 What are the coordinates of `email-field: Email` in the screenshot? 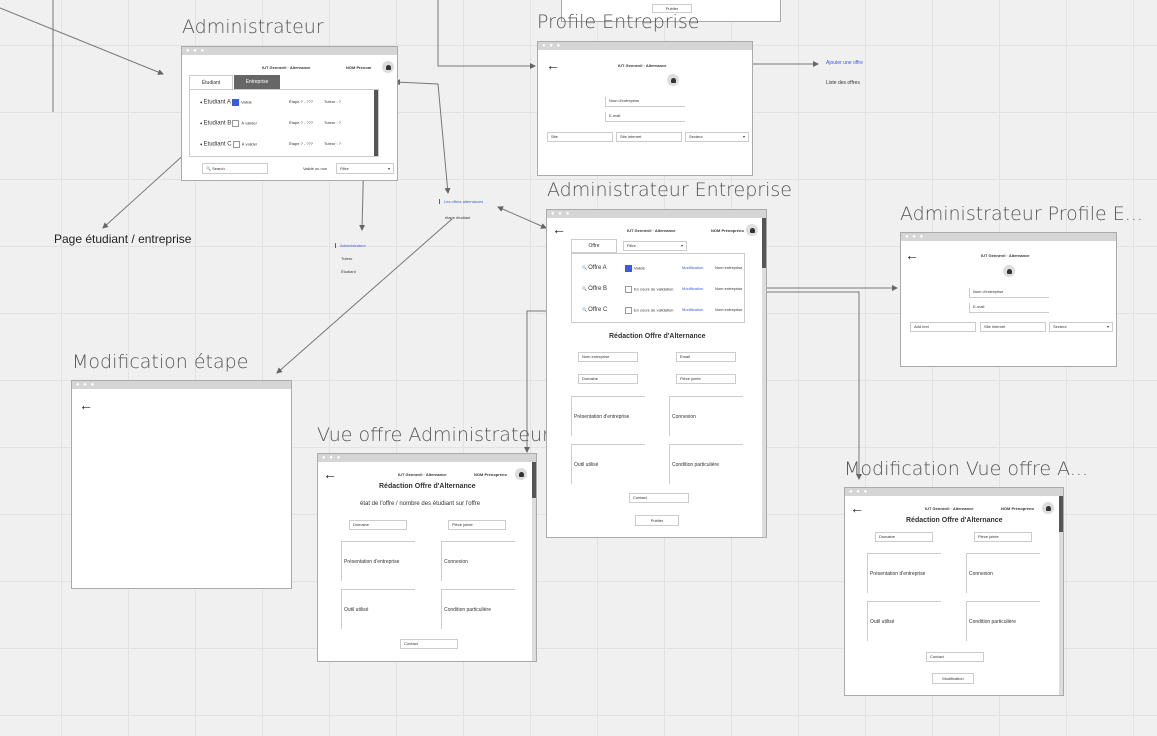 It's located at (706, 357).